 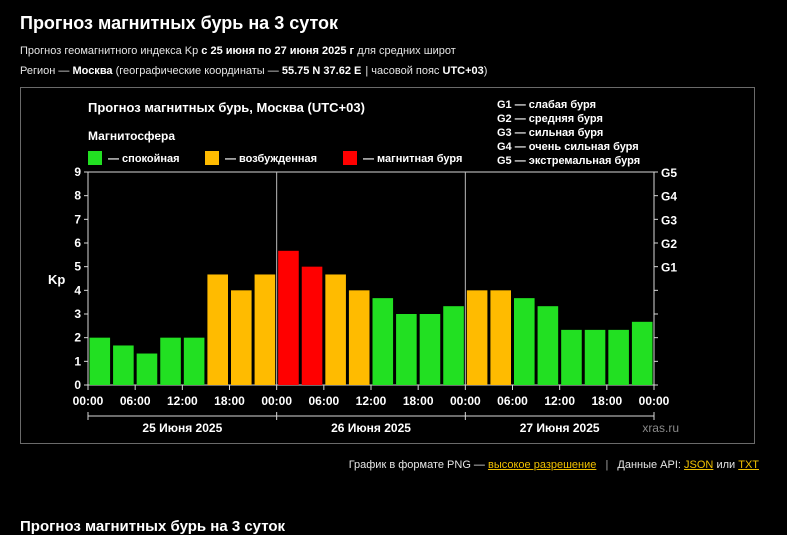 What do you see at coordinates (412, 159) in the screenshot?
I see `legend-label-2: — магнитная буря` at bounding box center [412, 159].